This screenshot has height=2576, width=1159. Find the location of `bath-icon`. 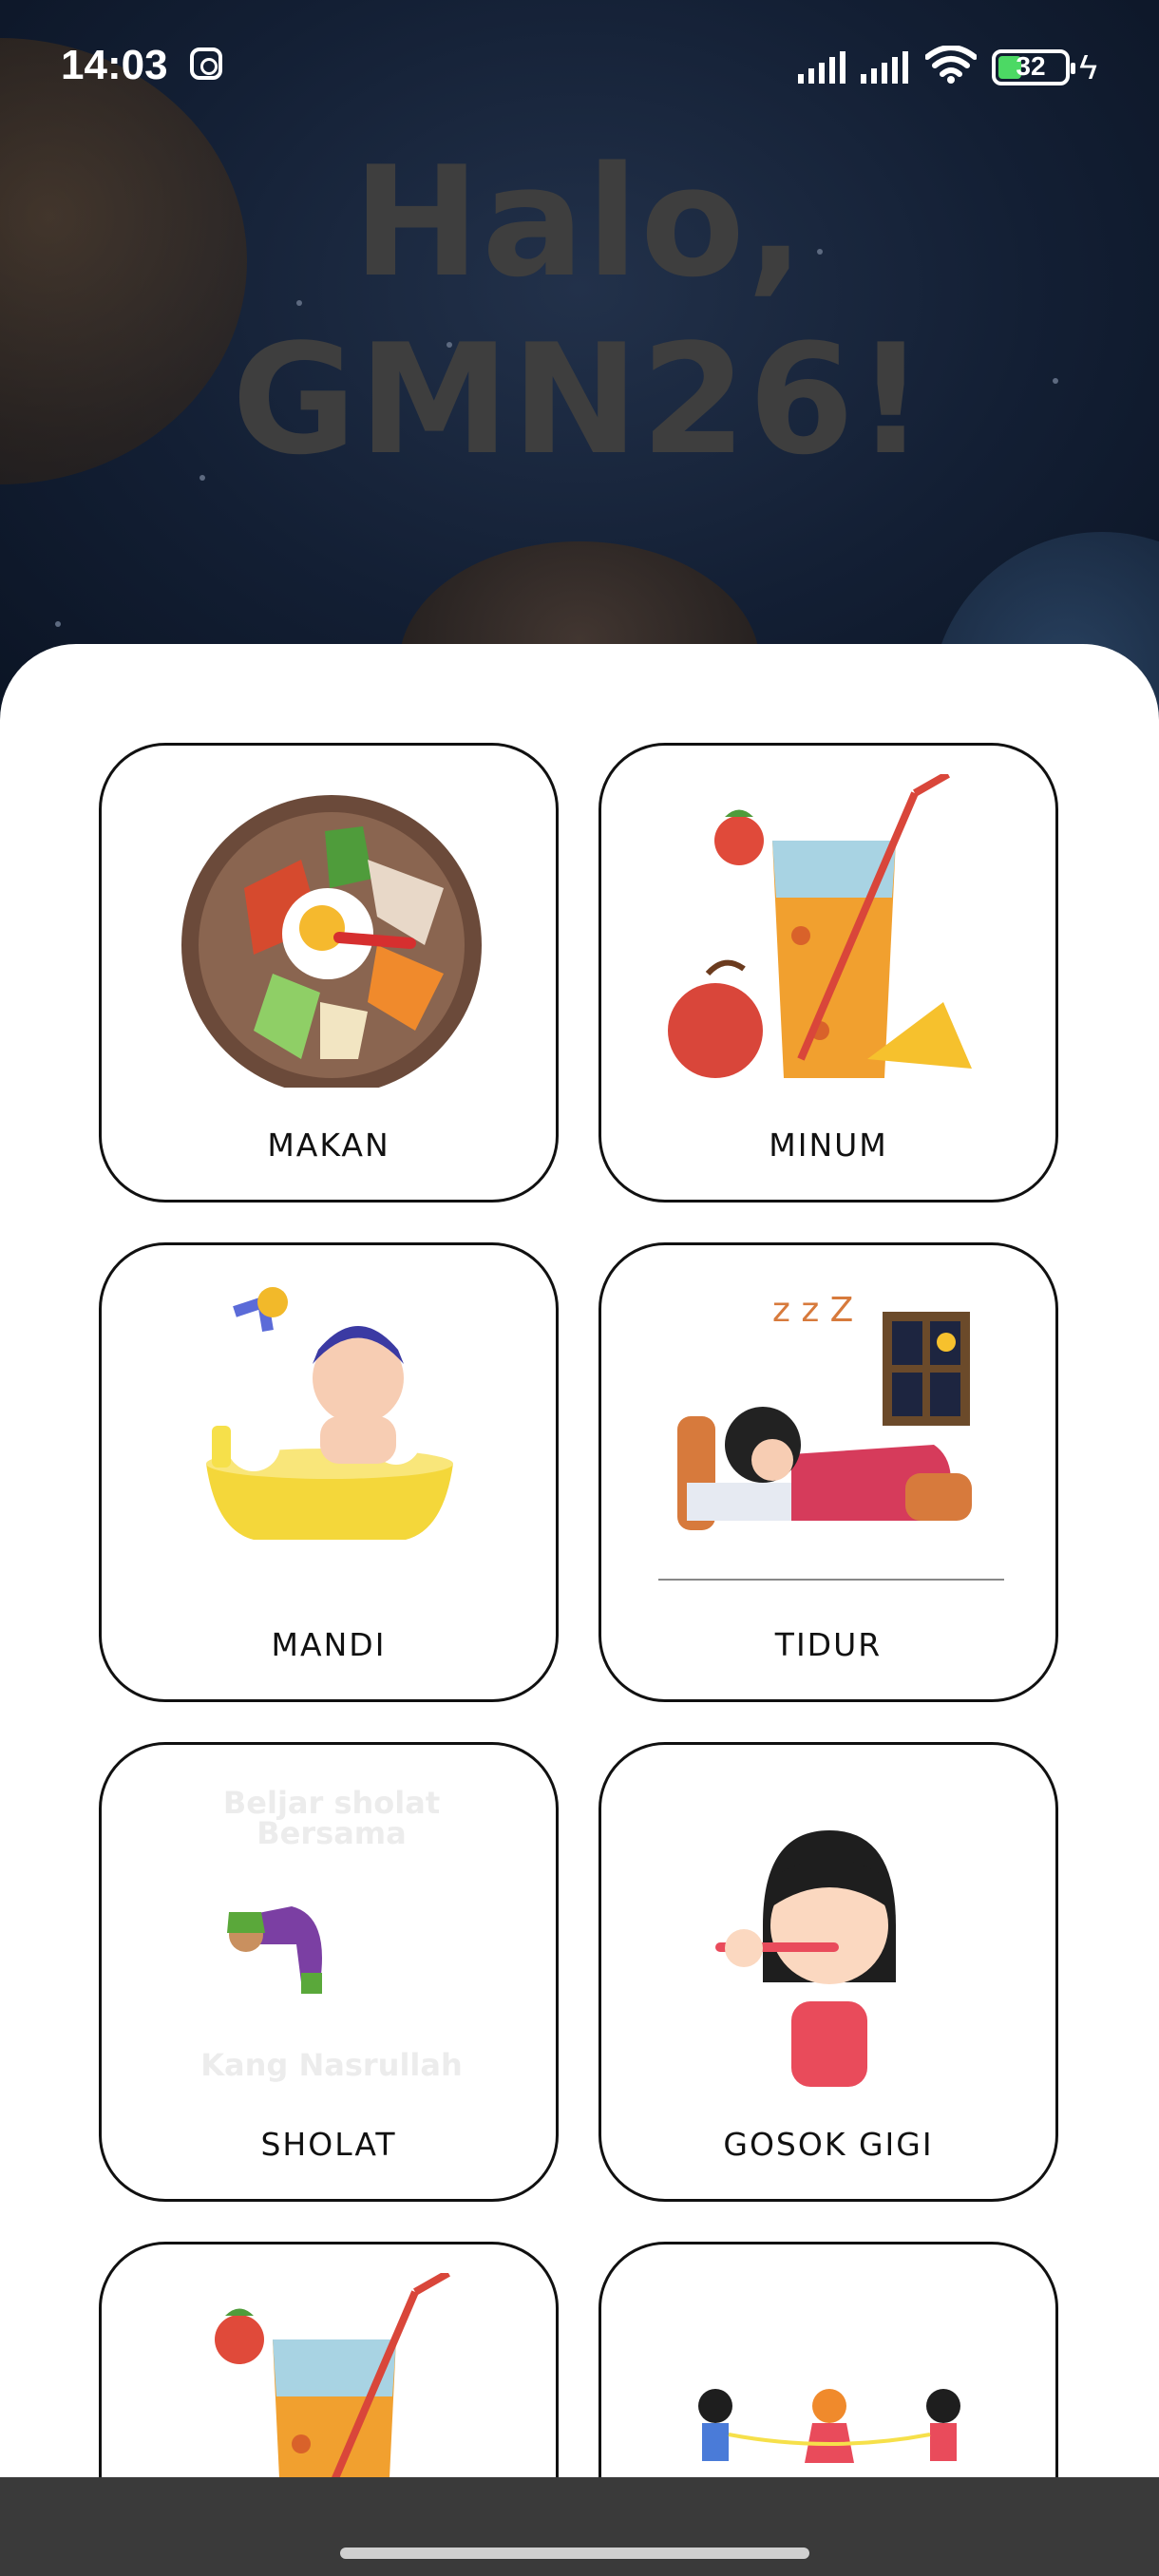

bath-icon is located at coordinates (329, 1413).